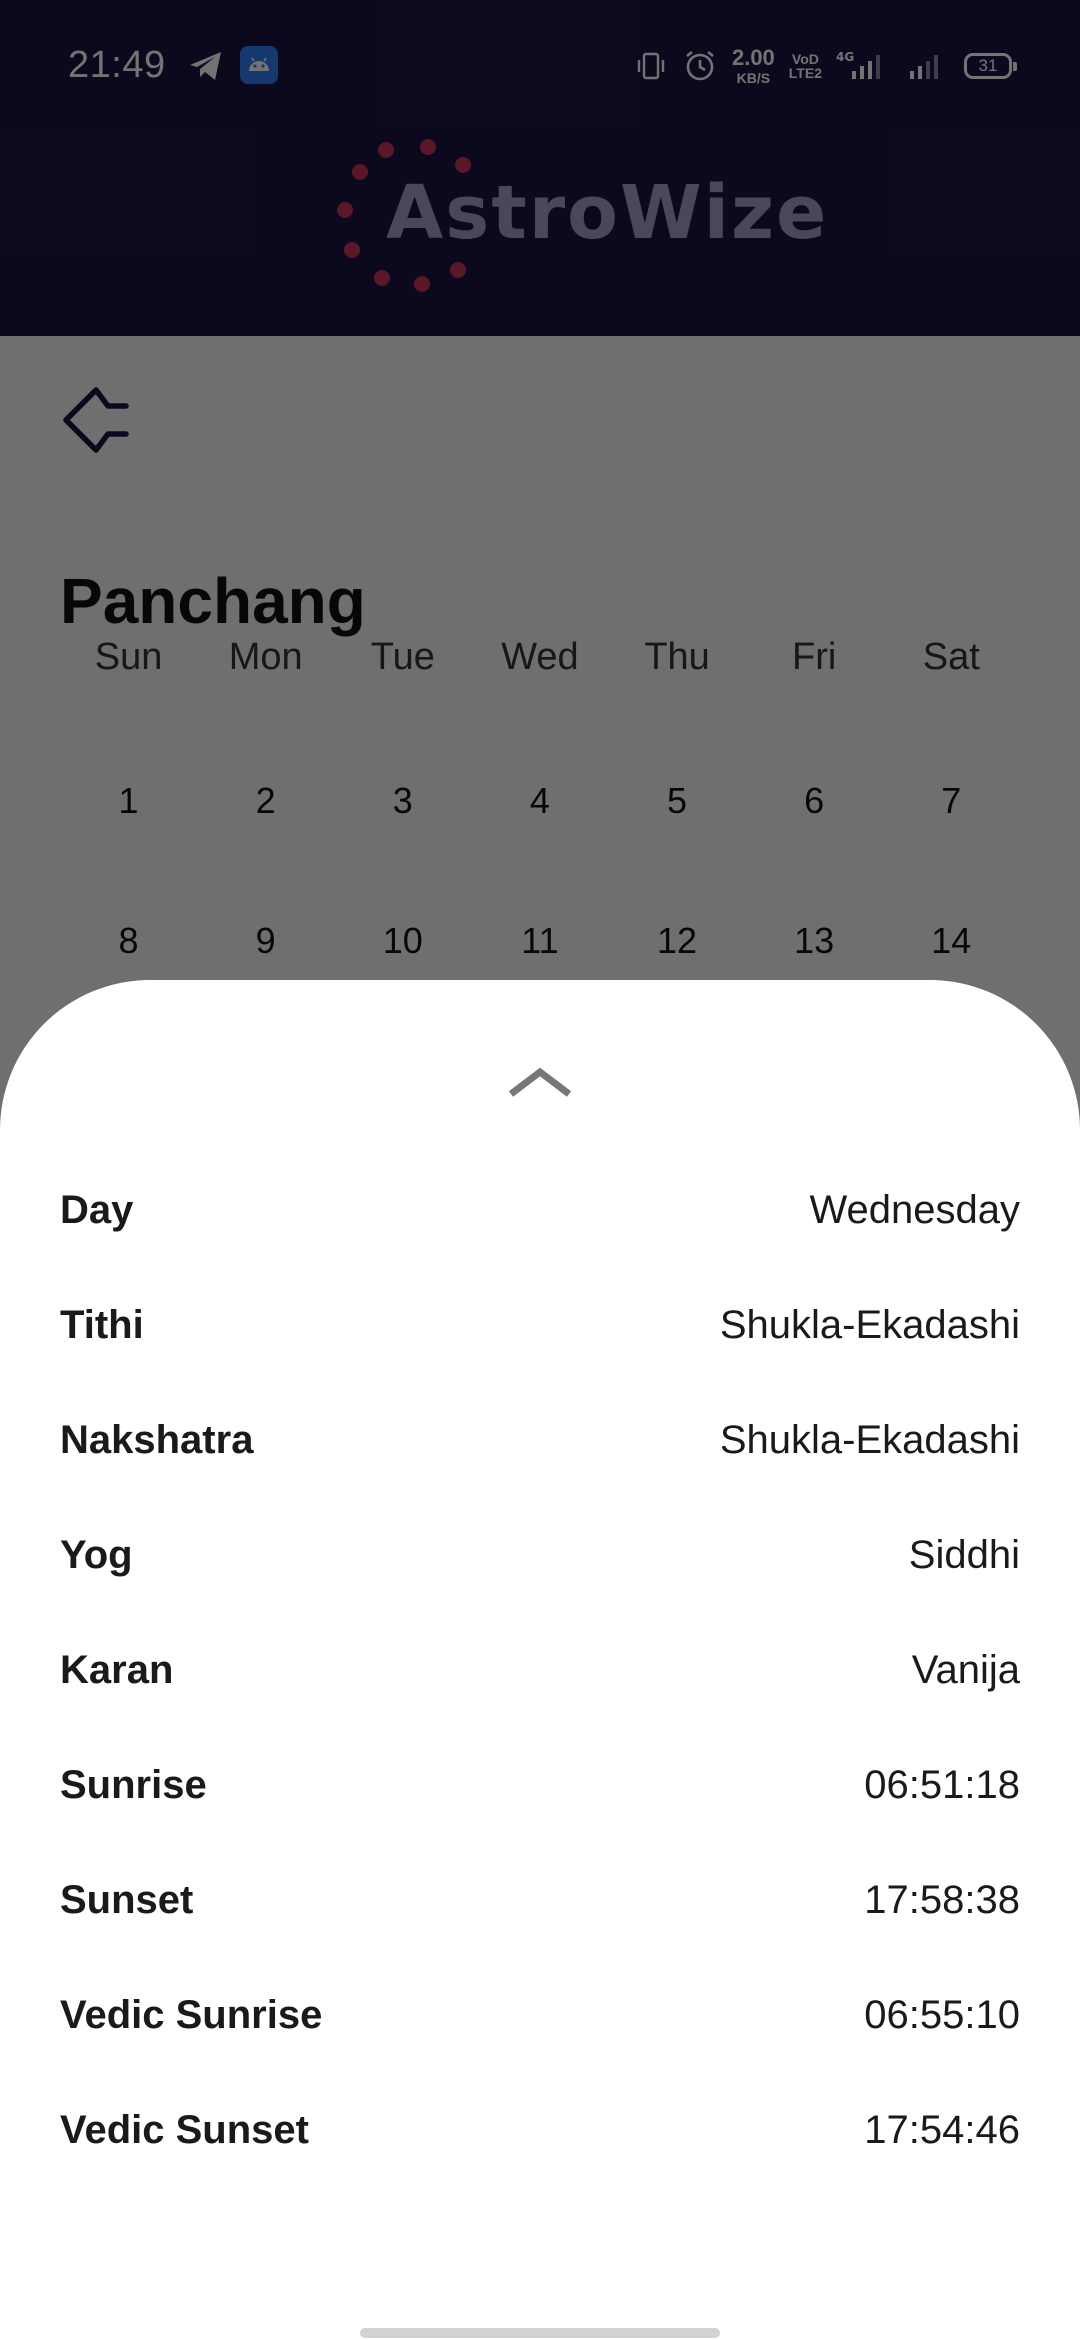 The height and width of the screenshot is (2340, 1080). I want to click on calendar-day: 2, so click(265, 801).